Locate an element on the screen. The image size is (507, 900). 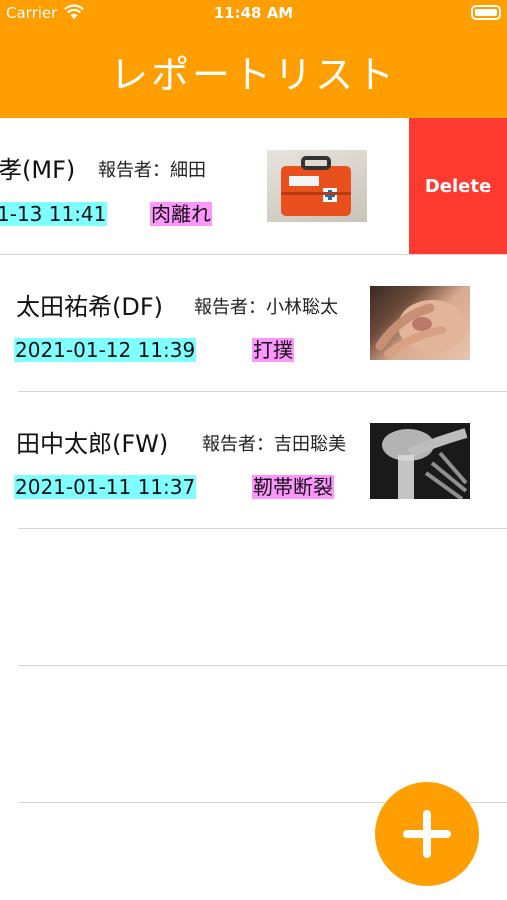
reporter-label: 報告者：細田 is located at coordinates (152, 170).